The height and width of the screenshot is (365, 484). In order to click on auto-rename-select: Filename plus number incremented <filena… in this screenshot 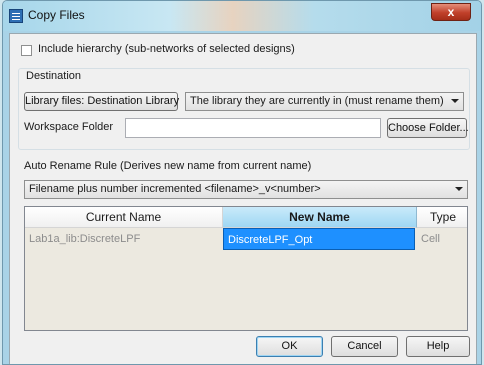, I will do `click(246, 189)`.